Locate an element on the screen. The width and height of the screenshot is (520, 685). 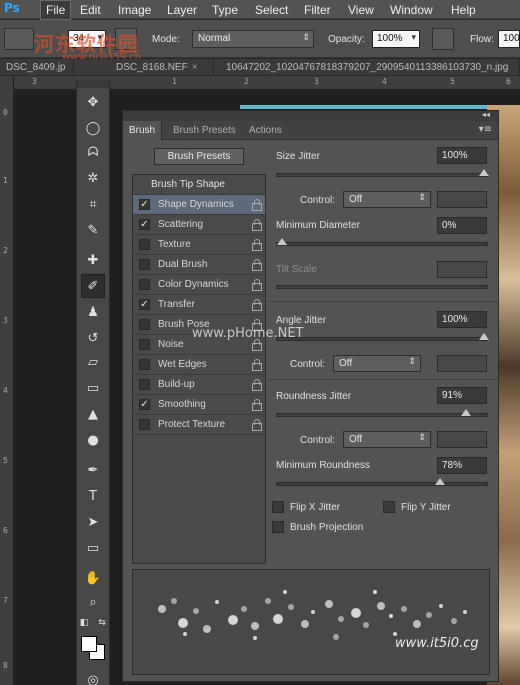
brush-panel-toggle-button is located at coordinates (126, 39).